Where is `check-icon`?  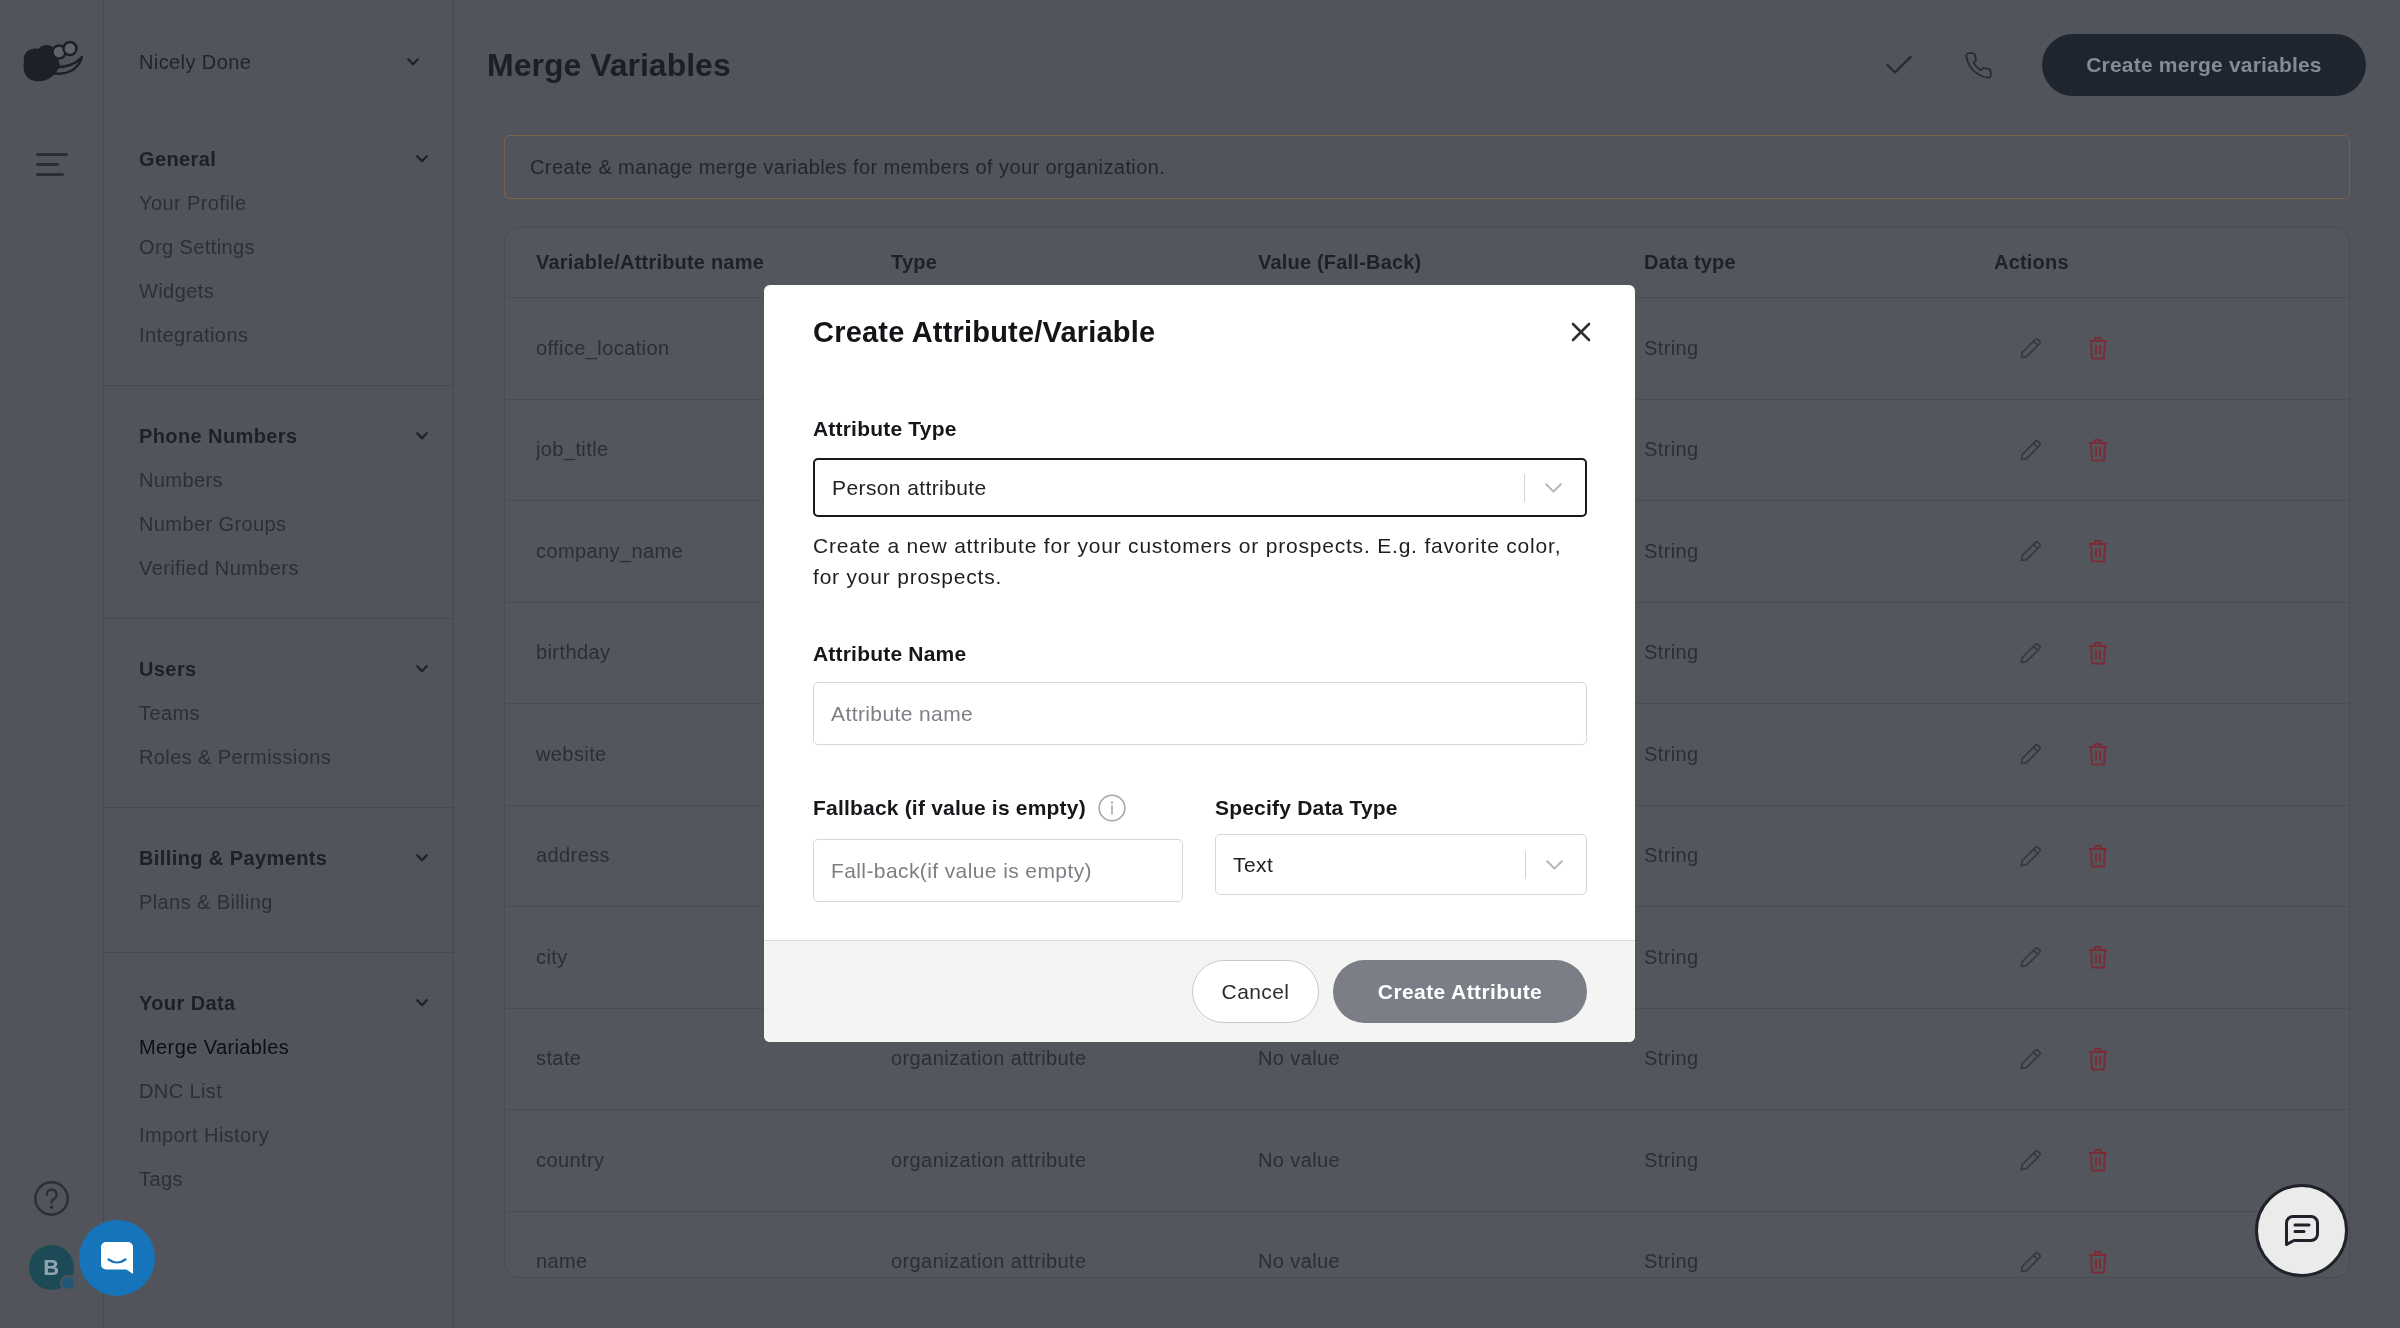
check-icon is located at coordinates (1899, 65).